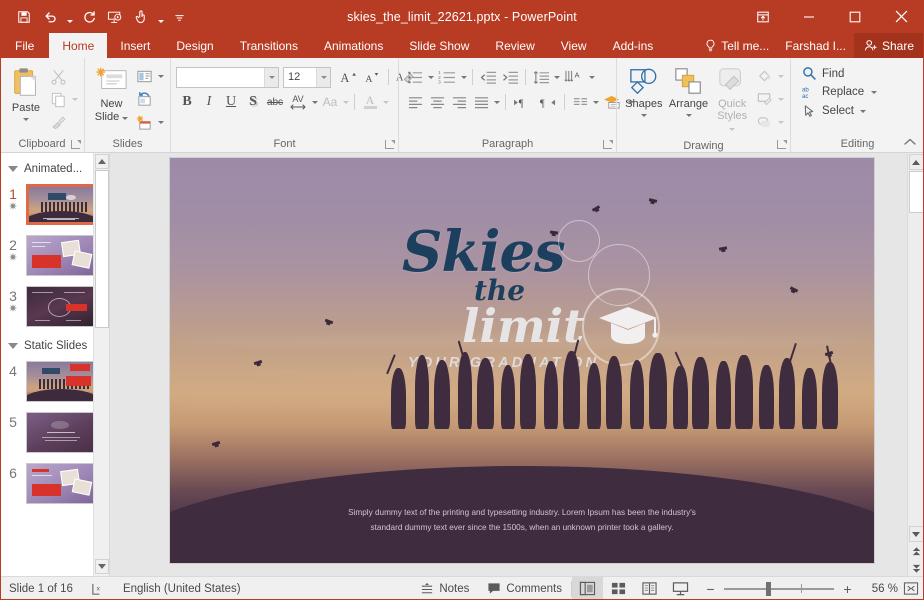 This screenshot has height=600, width=924. What do you see at coordinates (314, 102) in the screenshot?
I see `character-spacing-dropdown-icon` at bounding box center [314, 102].